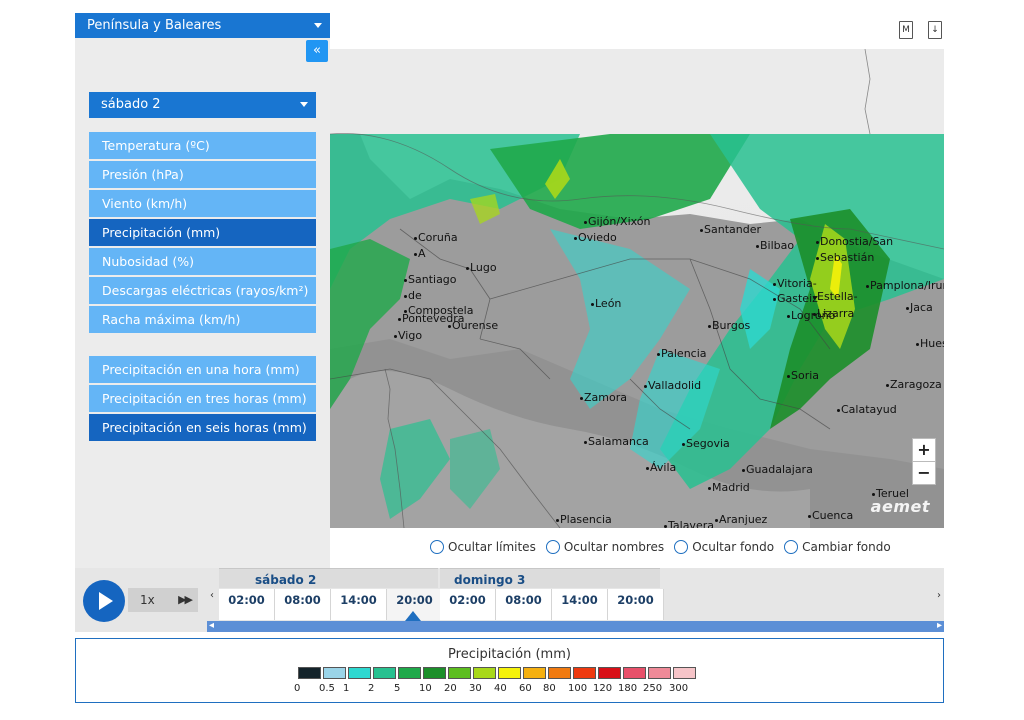 The image size is (1024, 720). Describe the element at coordinates (475, 688) in the screenshot. I see `legend-label: 30` at that location.